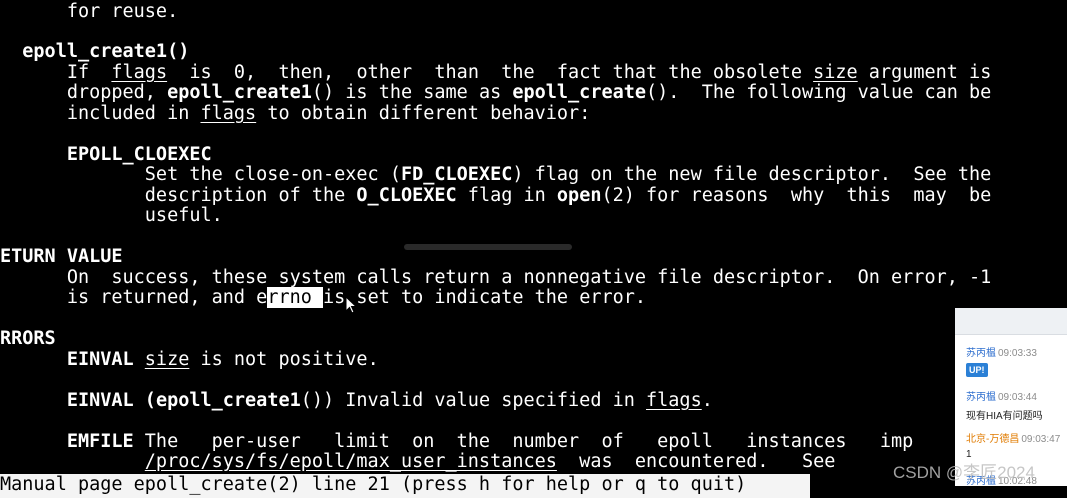 The width and height of the screenshot is (1067, 498). Describe the element at coordinates (189, 359) in the screenshot. I see `man-line: EINVAL size is not positive.` at that location.